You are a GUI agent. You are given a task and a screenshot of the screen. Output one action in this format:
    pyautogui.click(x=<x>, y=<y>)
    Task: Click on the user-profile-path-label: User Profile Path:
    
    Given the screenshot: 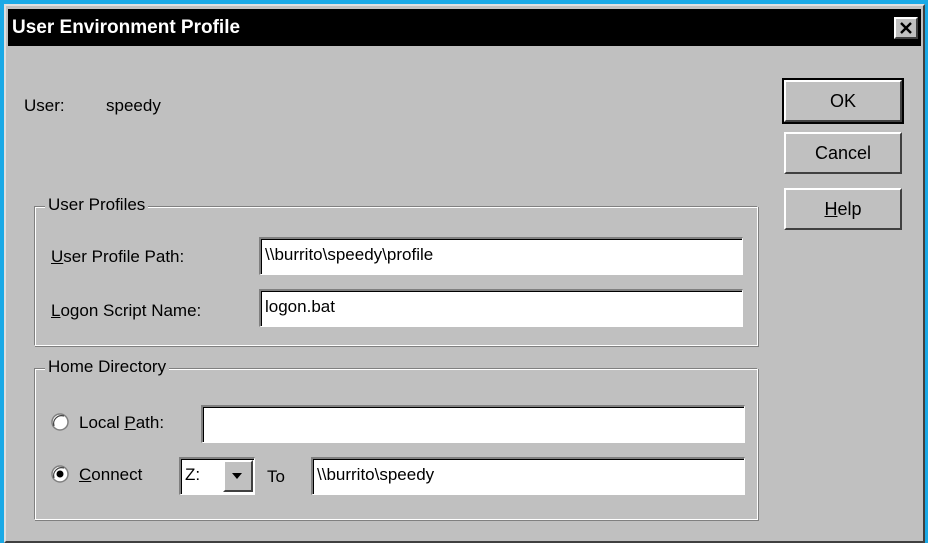 What is the action you would take?
    pyautogui.click(x=117, y=257)
    